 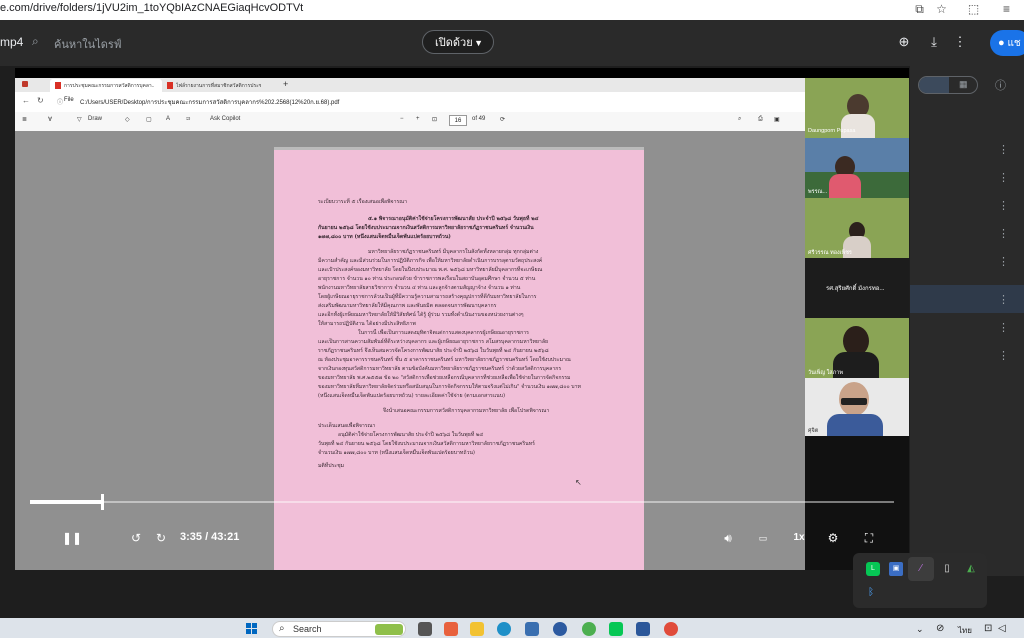 What do you see at coordinates (25, 120) in the screenshot?
I see `toc-icon: ≣` at bounding box center [25, 120].